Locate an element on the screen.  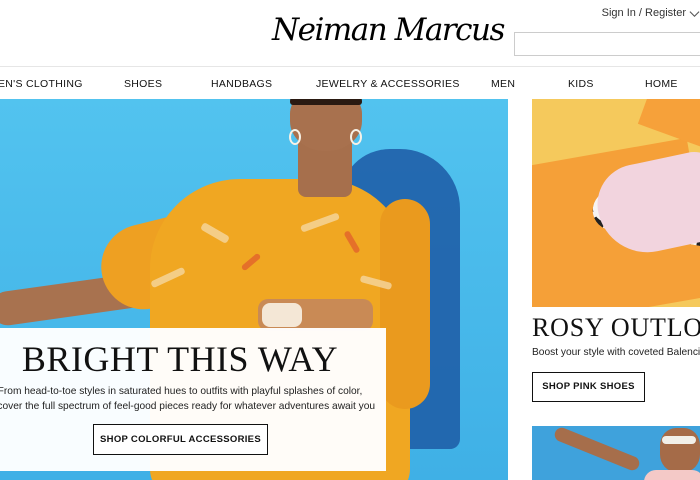
dress-sleeve-right is located at coordinates (405, 304).